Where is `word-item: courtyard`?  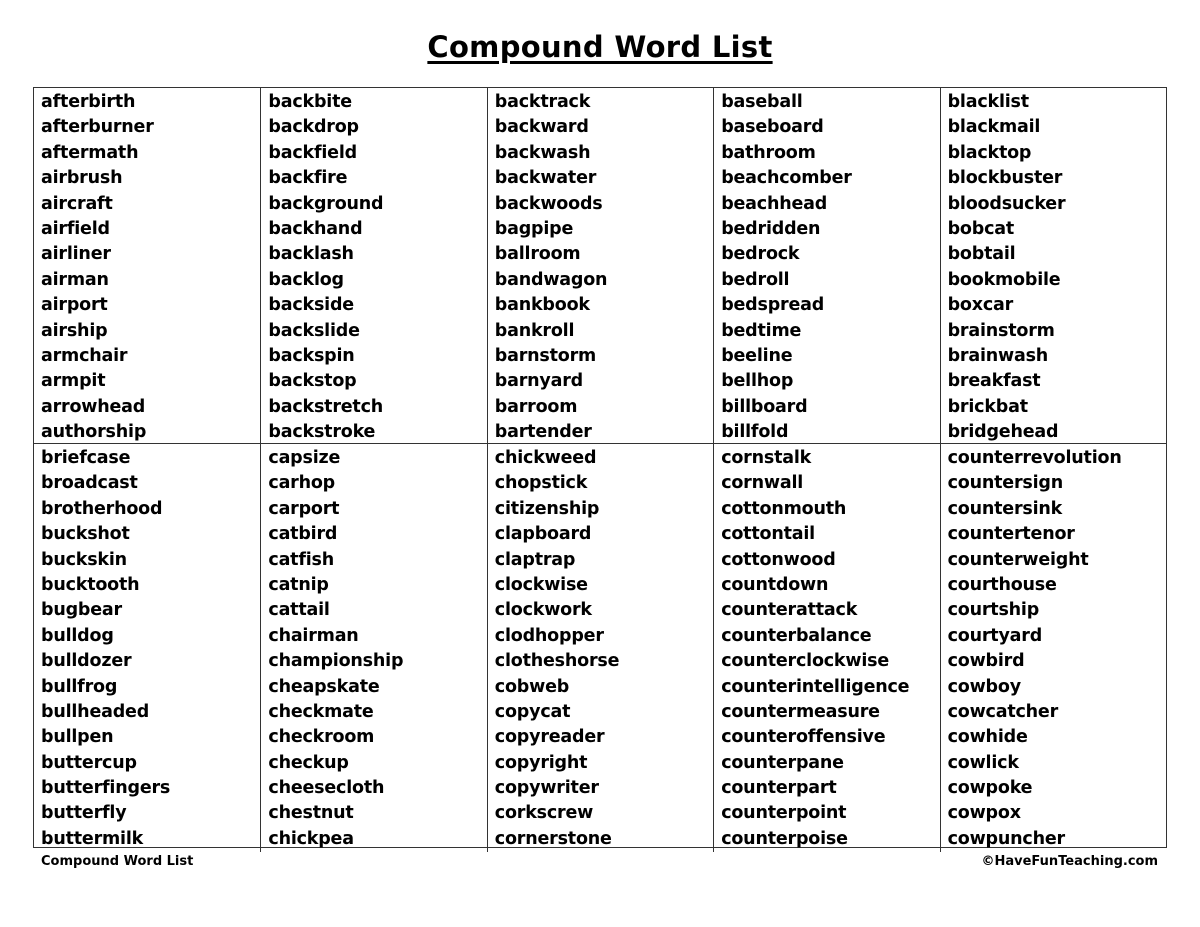 word-item: courtyard is located at coordinates (995, 635).